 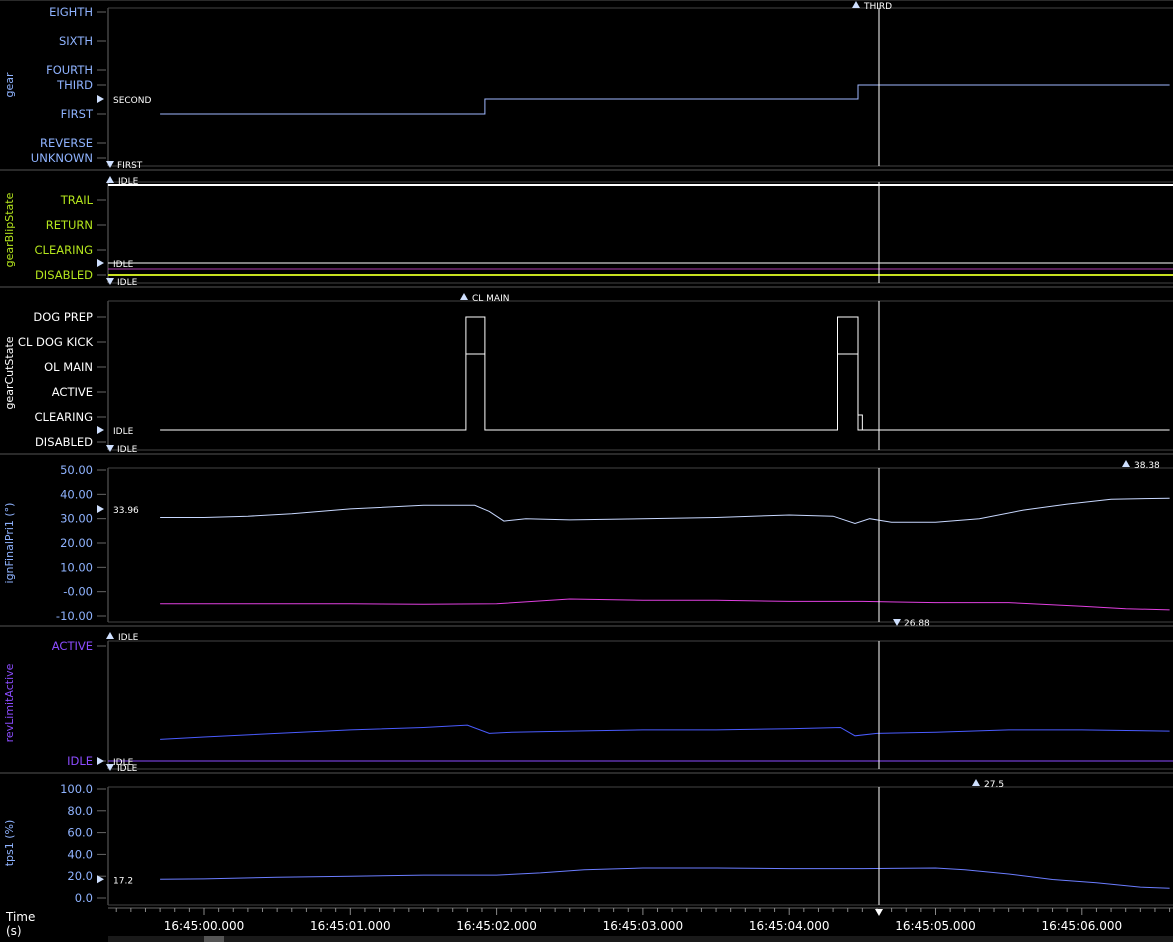 What do you see at coordinates (76, 519) in the screenshot?
I see `y-tick-label: 30.00` at bounding box center [76, 519].